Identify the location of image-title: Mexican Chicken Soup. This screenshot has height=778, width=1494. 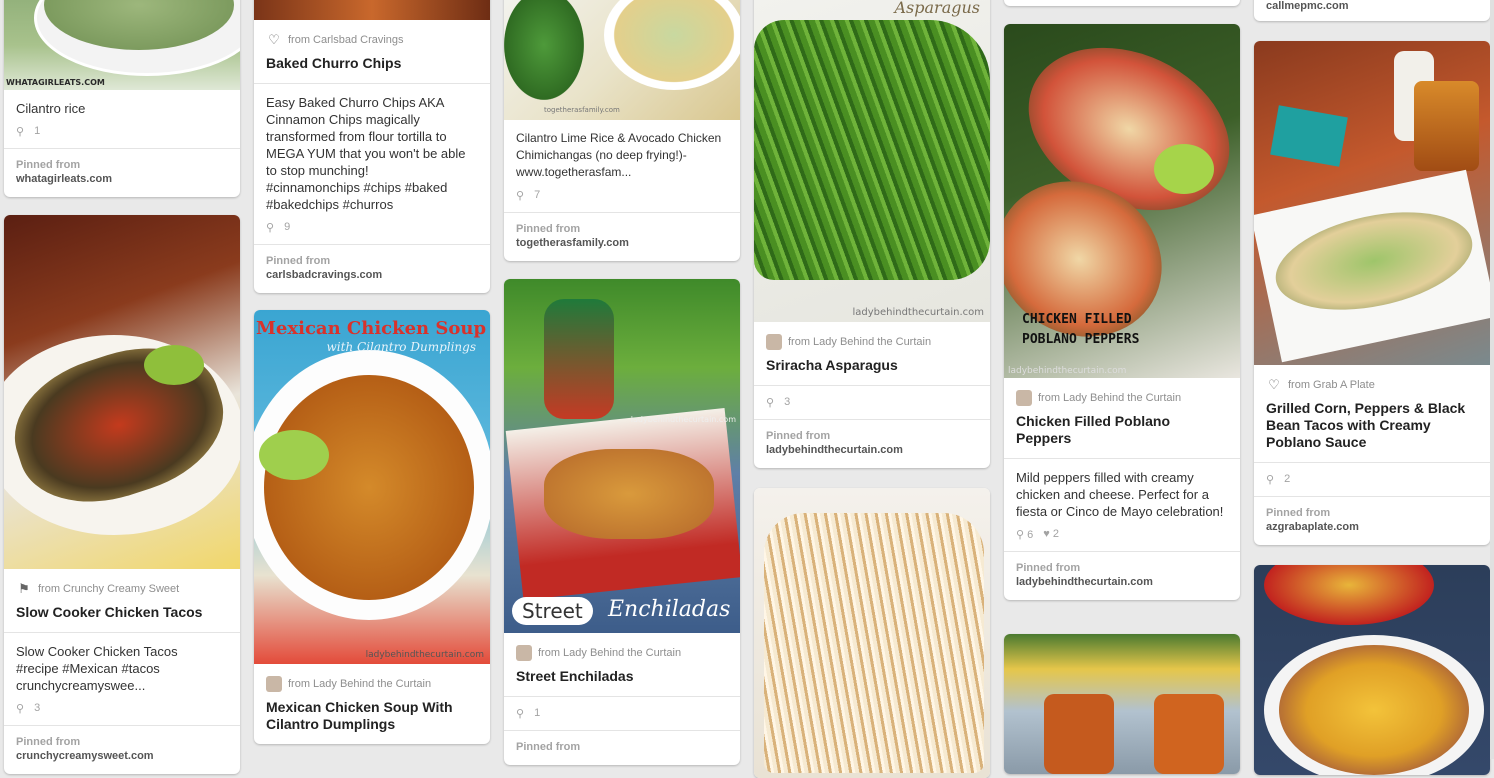
(371, 328).